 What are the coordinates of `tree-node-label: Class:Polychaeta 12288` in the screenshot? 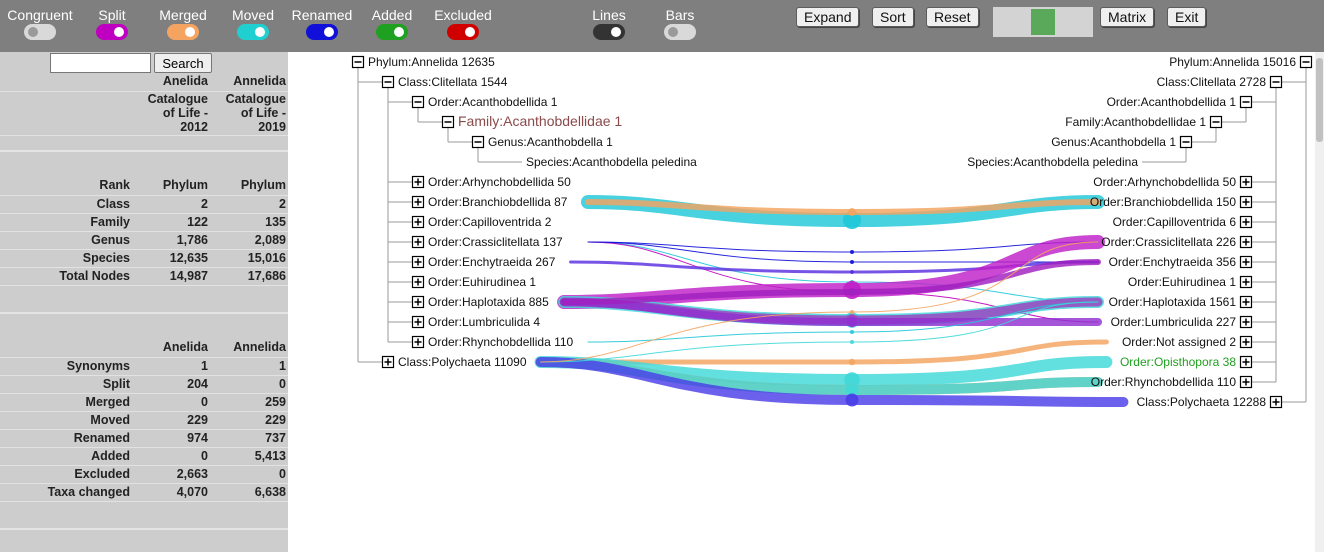 It's located at (1202, 402).